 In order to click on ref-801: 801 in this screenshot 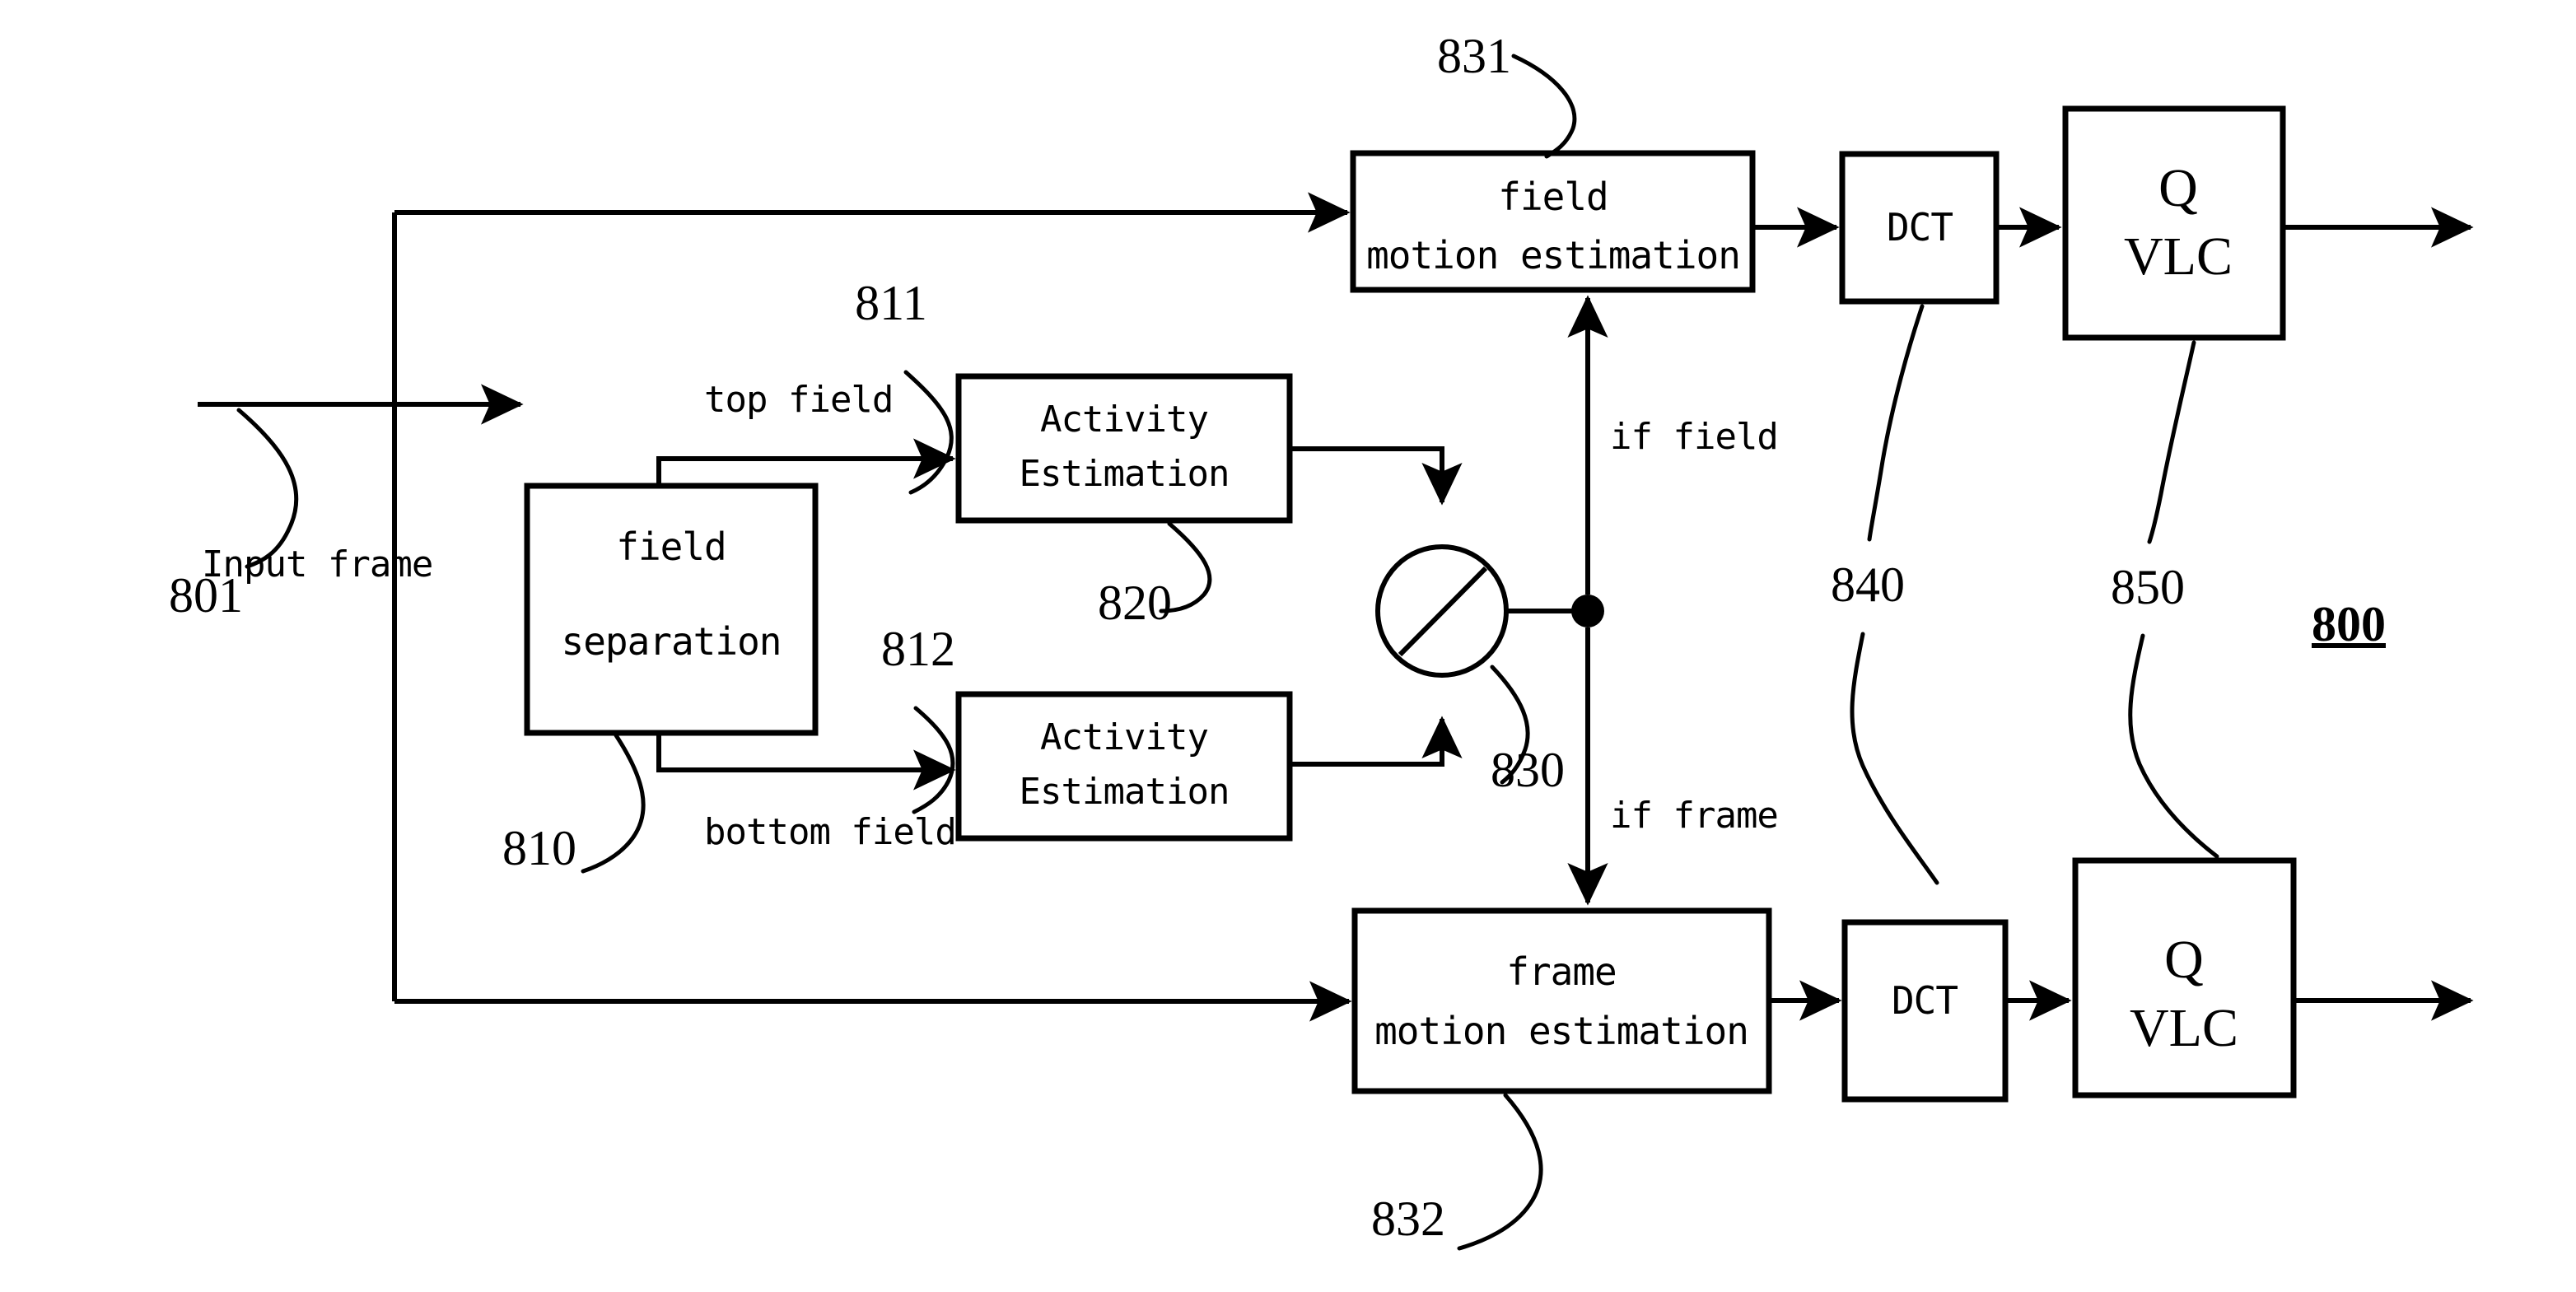, I will do `click(234, 515)`.